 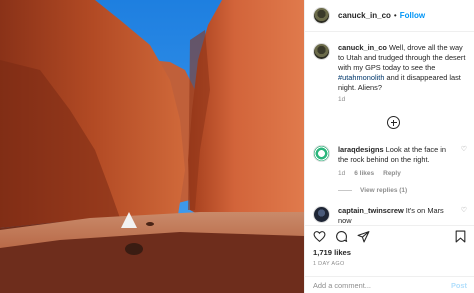 What do you see at coordinates (459, 285) in the screenshot?
I see `post-comment-button: Post` at bounding box center [459, 285].